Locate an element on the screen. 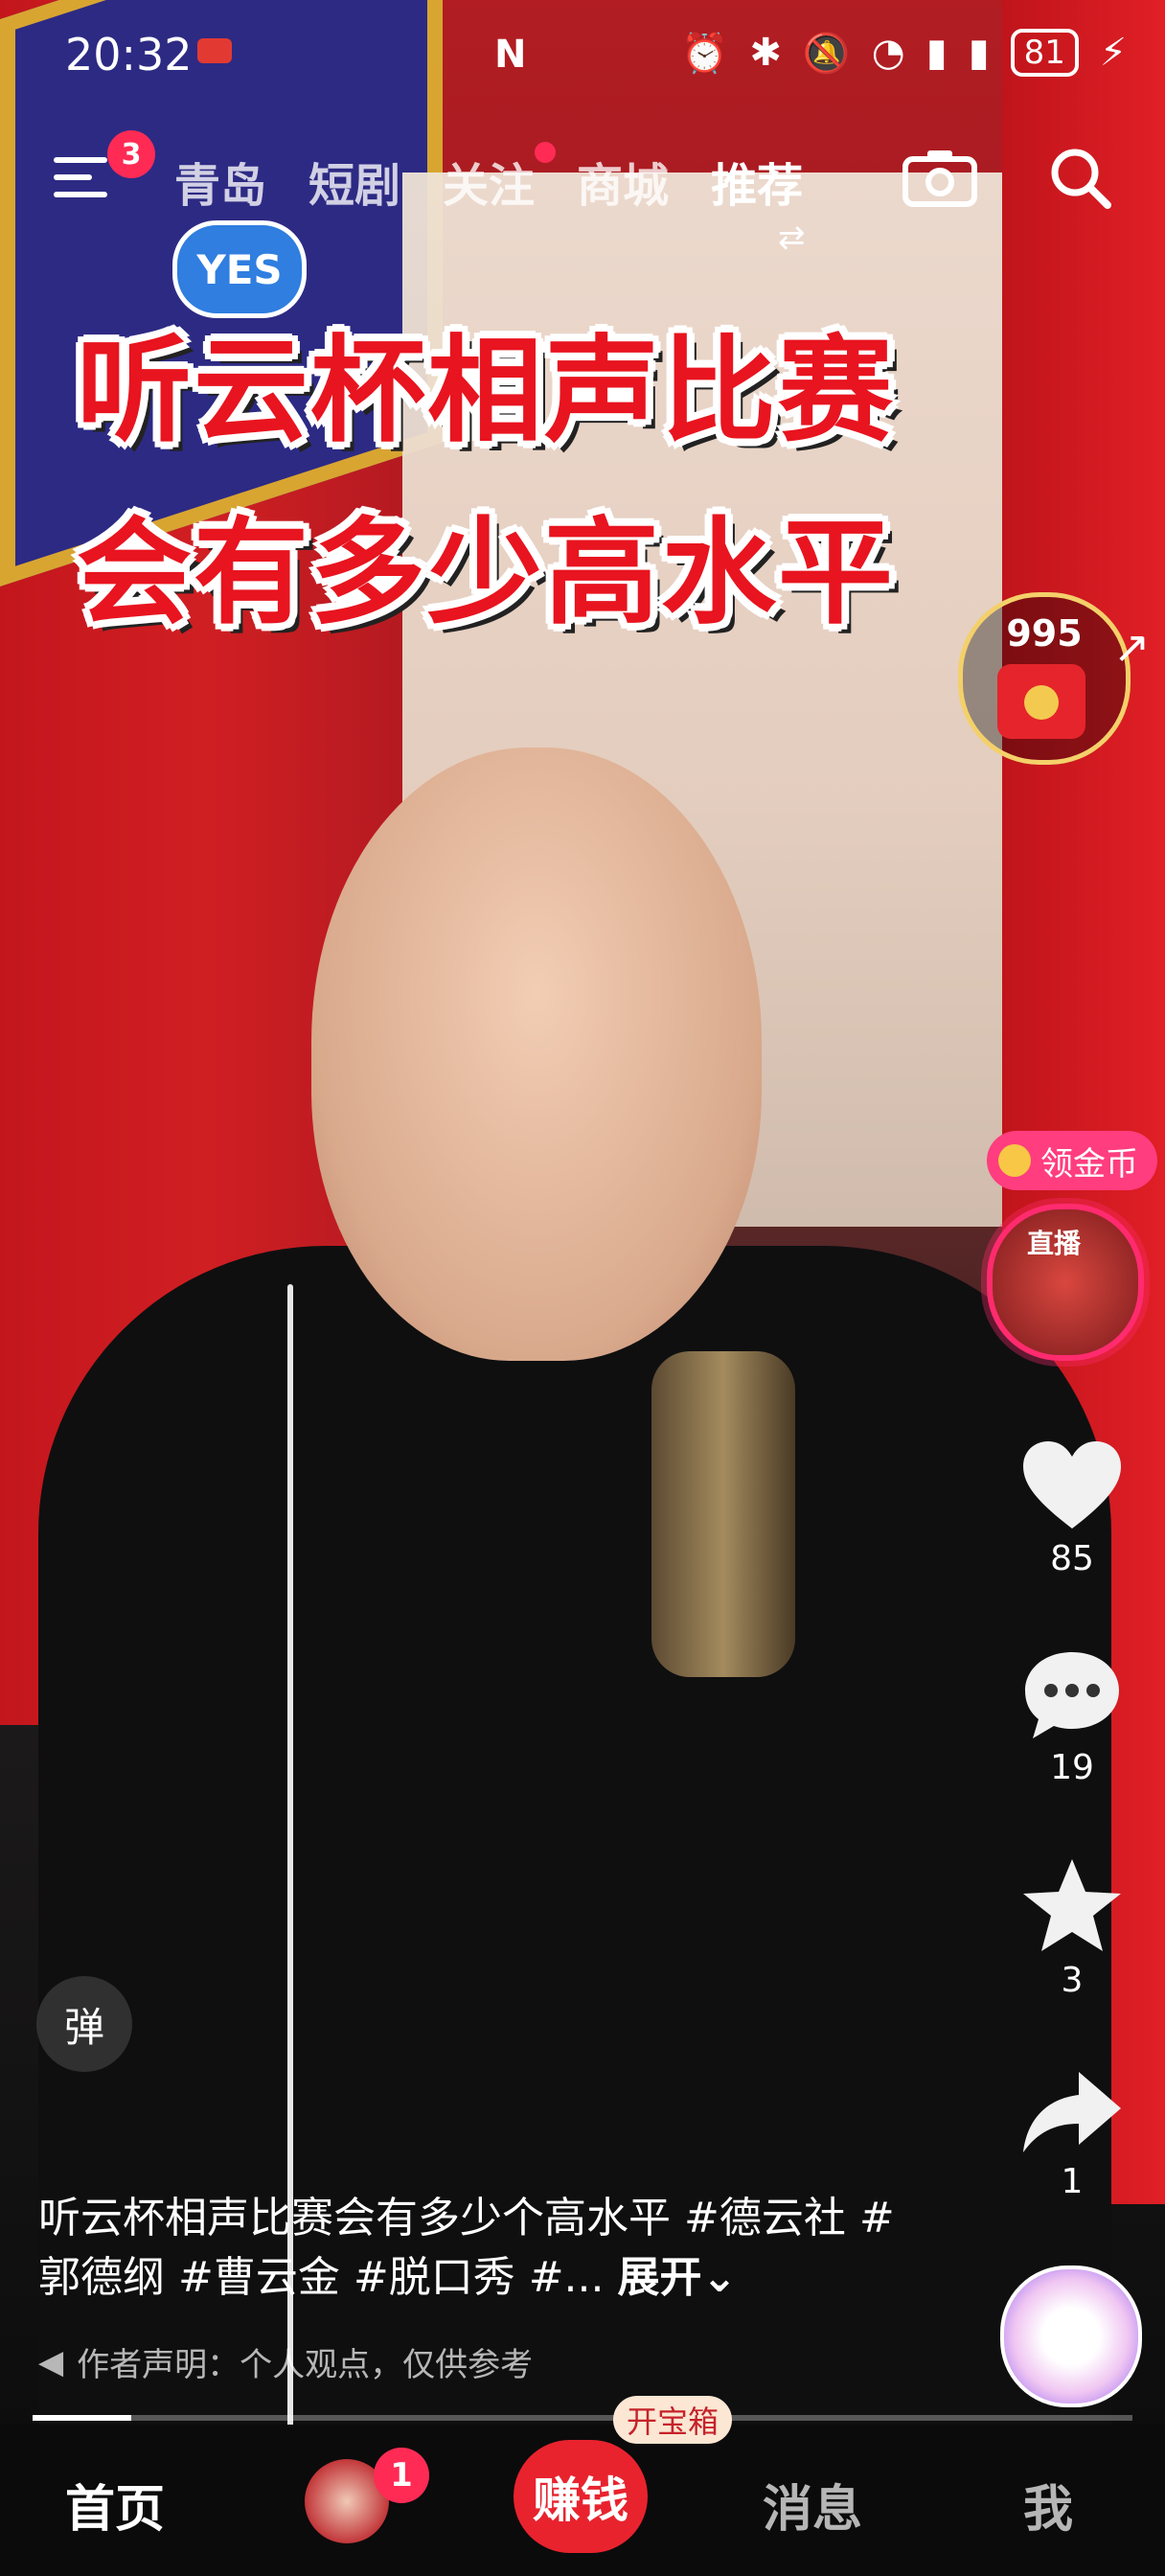 Image resolution: width=1165 pixels, height=2576 pixels. video-caption-line2: 会有多少高水平 is located at coordinates (486, 573).